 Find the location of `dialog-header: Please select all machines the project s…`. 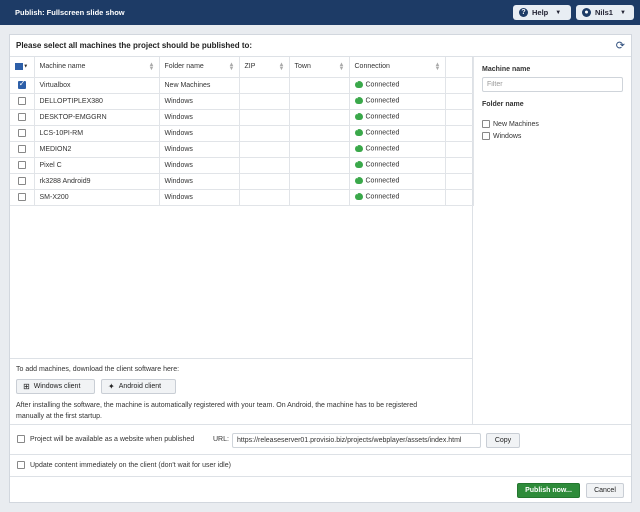

dialog-header: Please select all machines the project s… is located at coordinates (320, 46).